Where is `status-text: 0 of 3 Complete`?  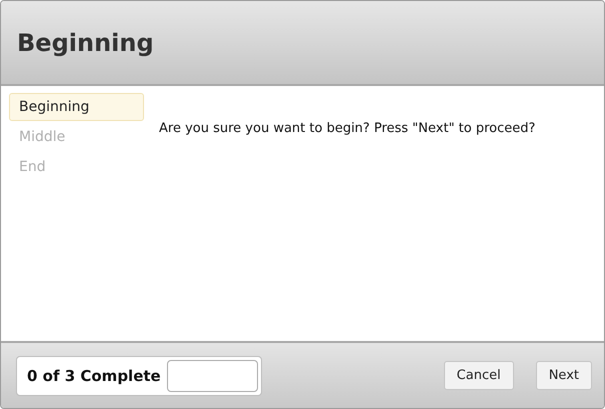 status-text: 0 of 3 Complete is located at coordinates (94, 375).